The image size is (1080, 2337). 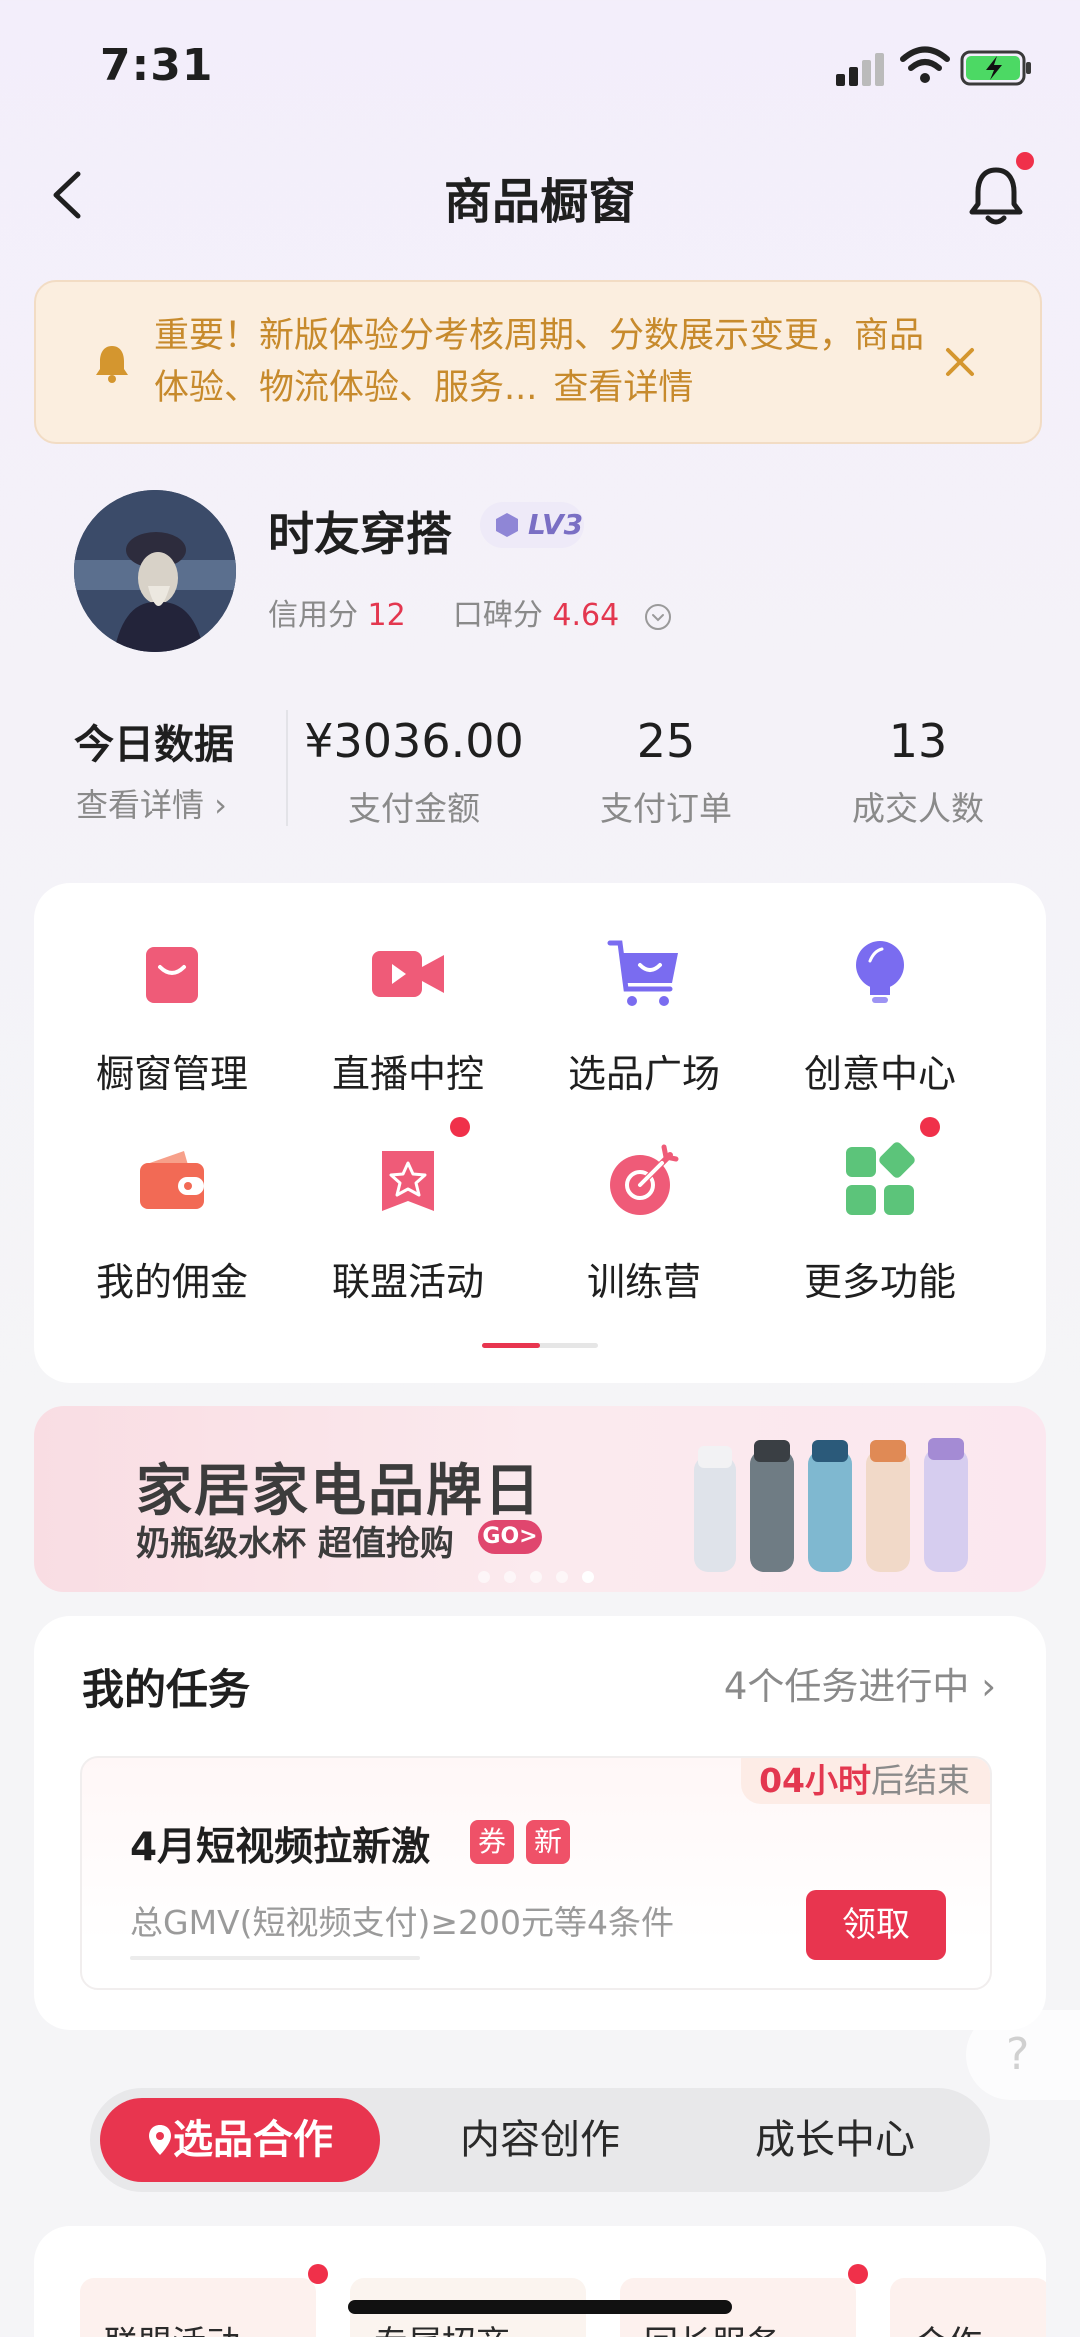 What do you see at coordinates (280, 1847) in the screenshot?
I see `task-name: 4月短视频拉新激` at bounding box center [280, 1847].